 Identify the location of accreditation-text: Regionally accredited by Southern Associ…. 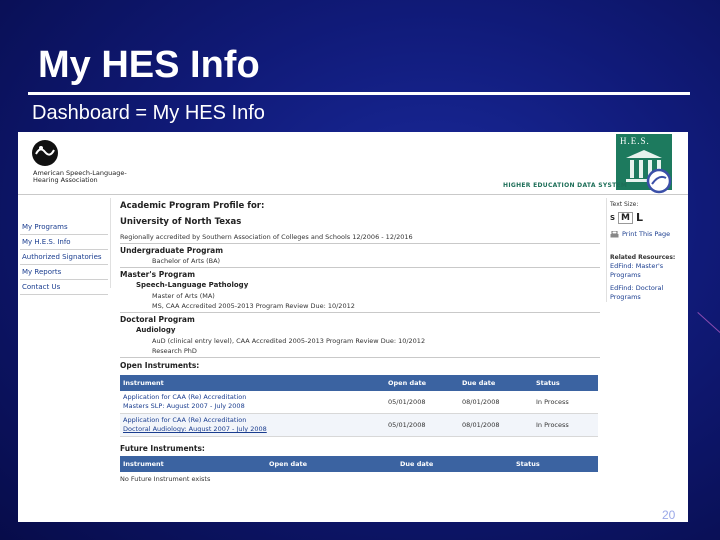
(266, 237).